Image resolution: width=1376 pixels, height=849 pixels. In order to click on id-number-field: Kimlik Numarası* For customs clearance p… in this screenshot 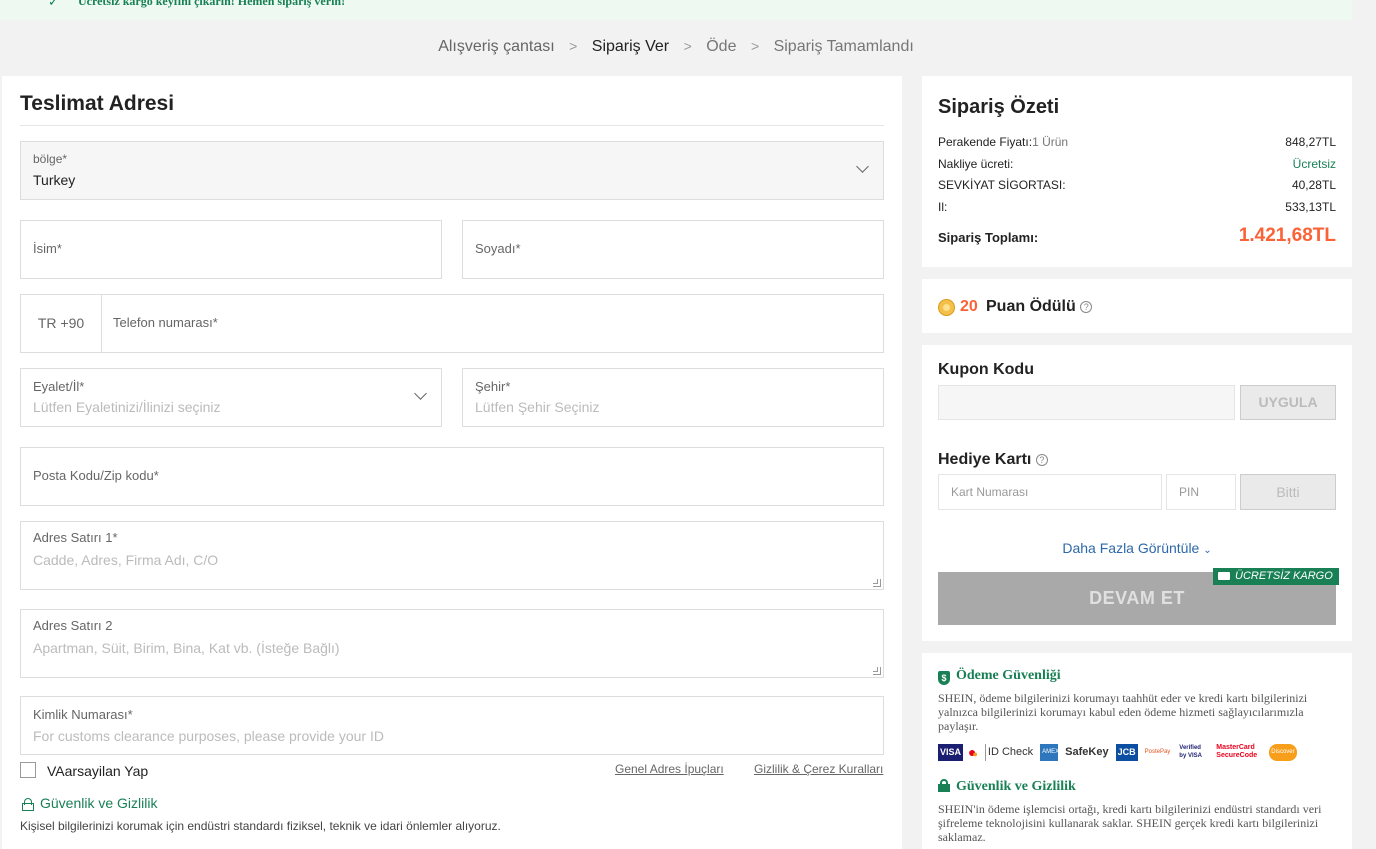, I will do `click(452, 725)`.